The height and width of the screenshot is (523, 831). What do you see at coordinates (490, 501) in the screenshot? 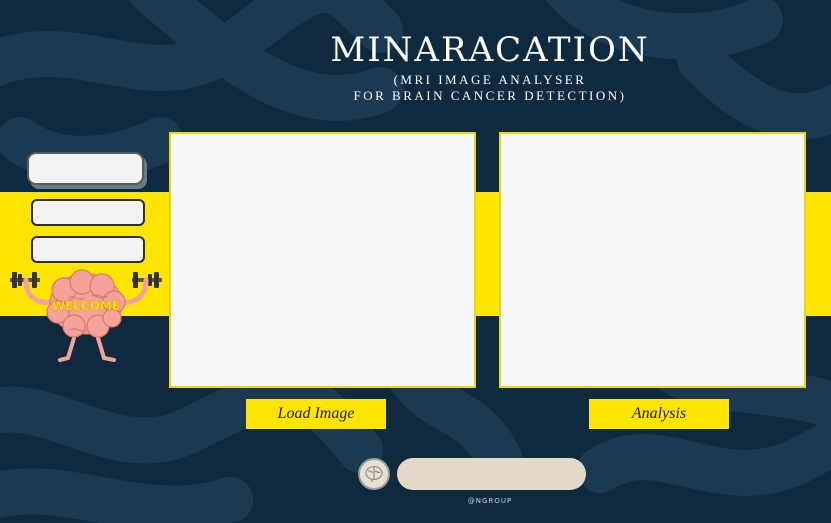
I see `credit-text: @NGROUP` at bounding box center [490, 501].